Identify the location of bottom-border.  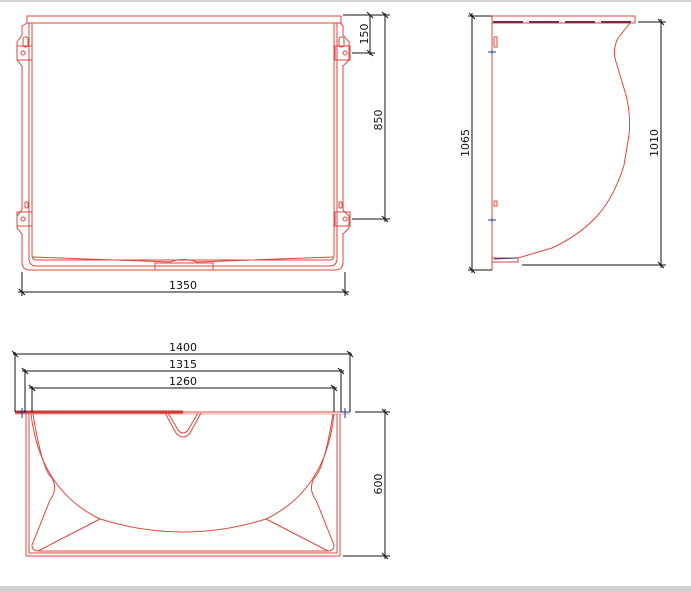
(345, 589).